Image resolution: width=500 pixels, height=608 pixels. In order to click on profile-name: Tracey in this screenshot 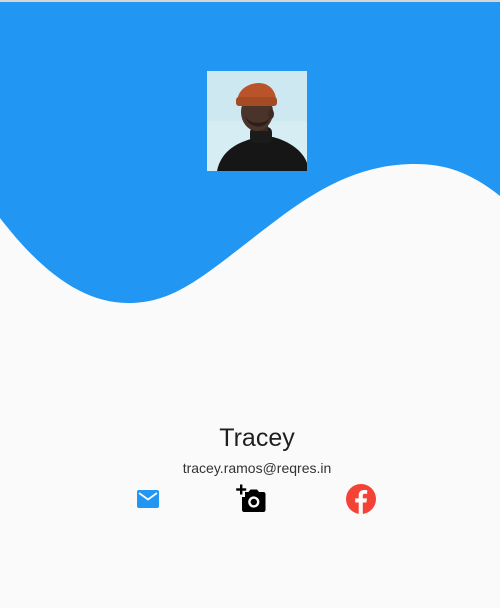, I will do `click(257, 438)`.